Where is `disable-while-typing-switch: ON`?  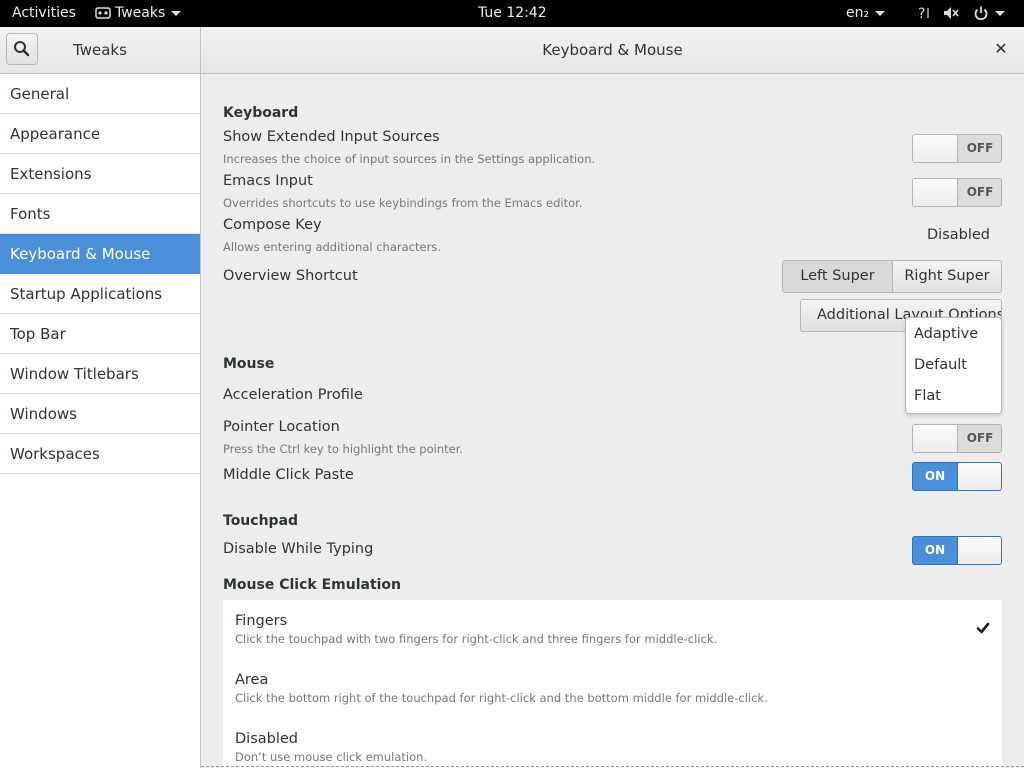 disable-while-typing-switch: ON is located at coordinates (957, 550).